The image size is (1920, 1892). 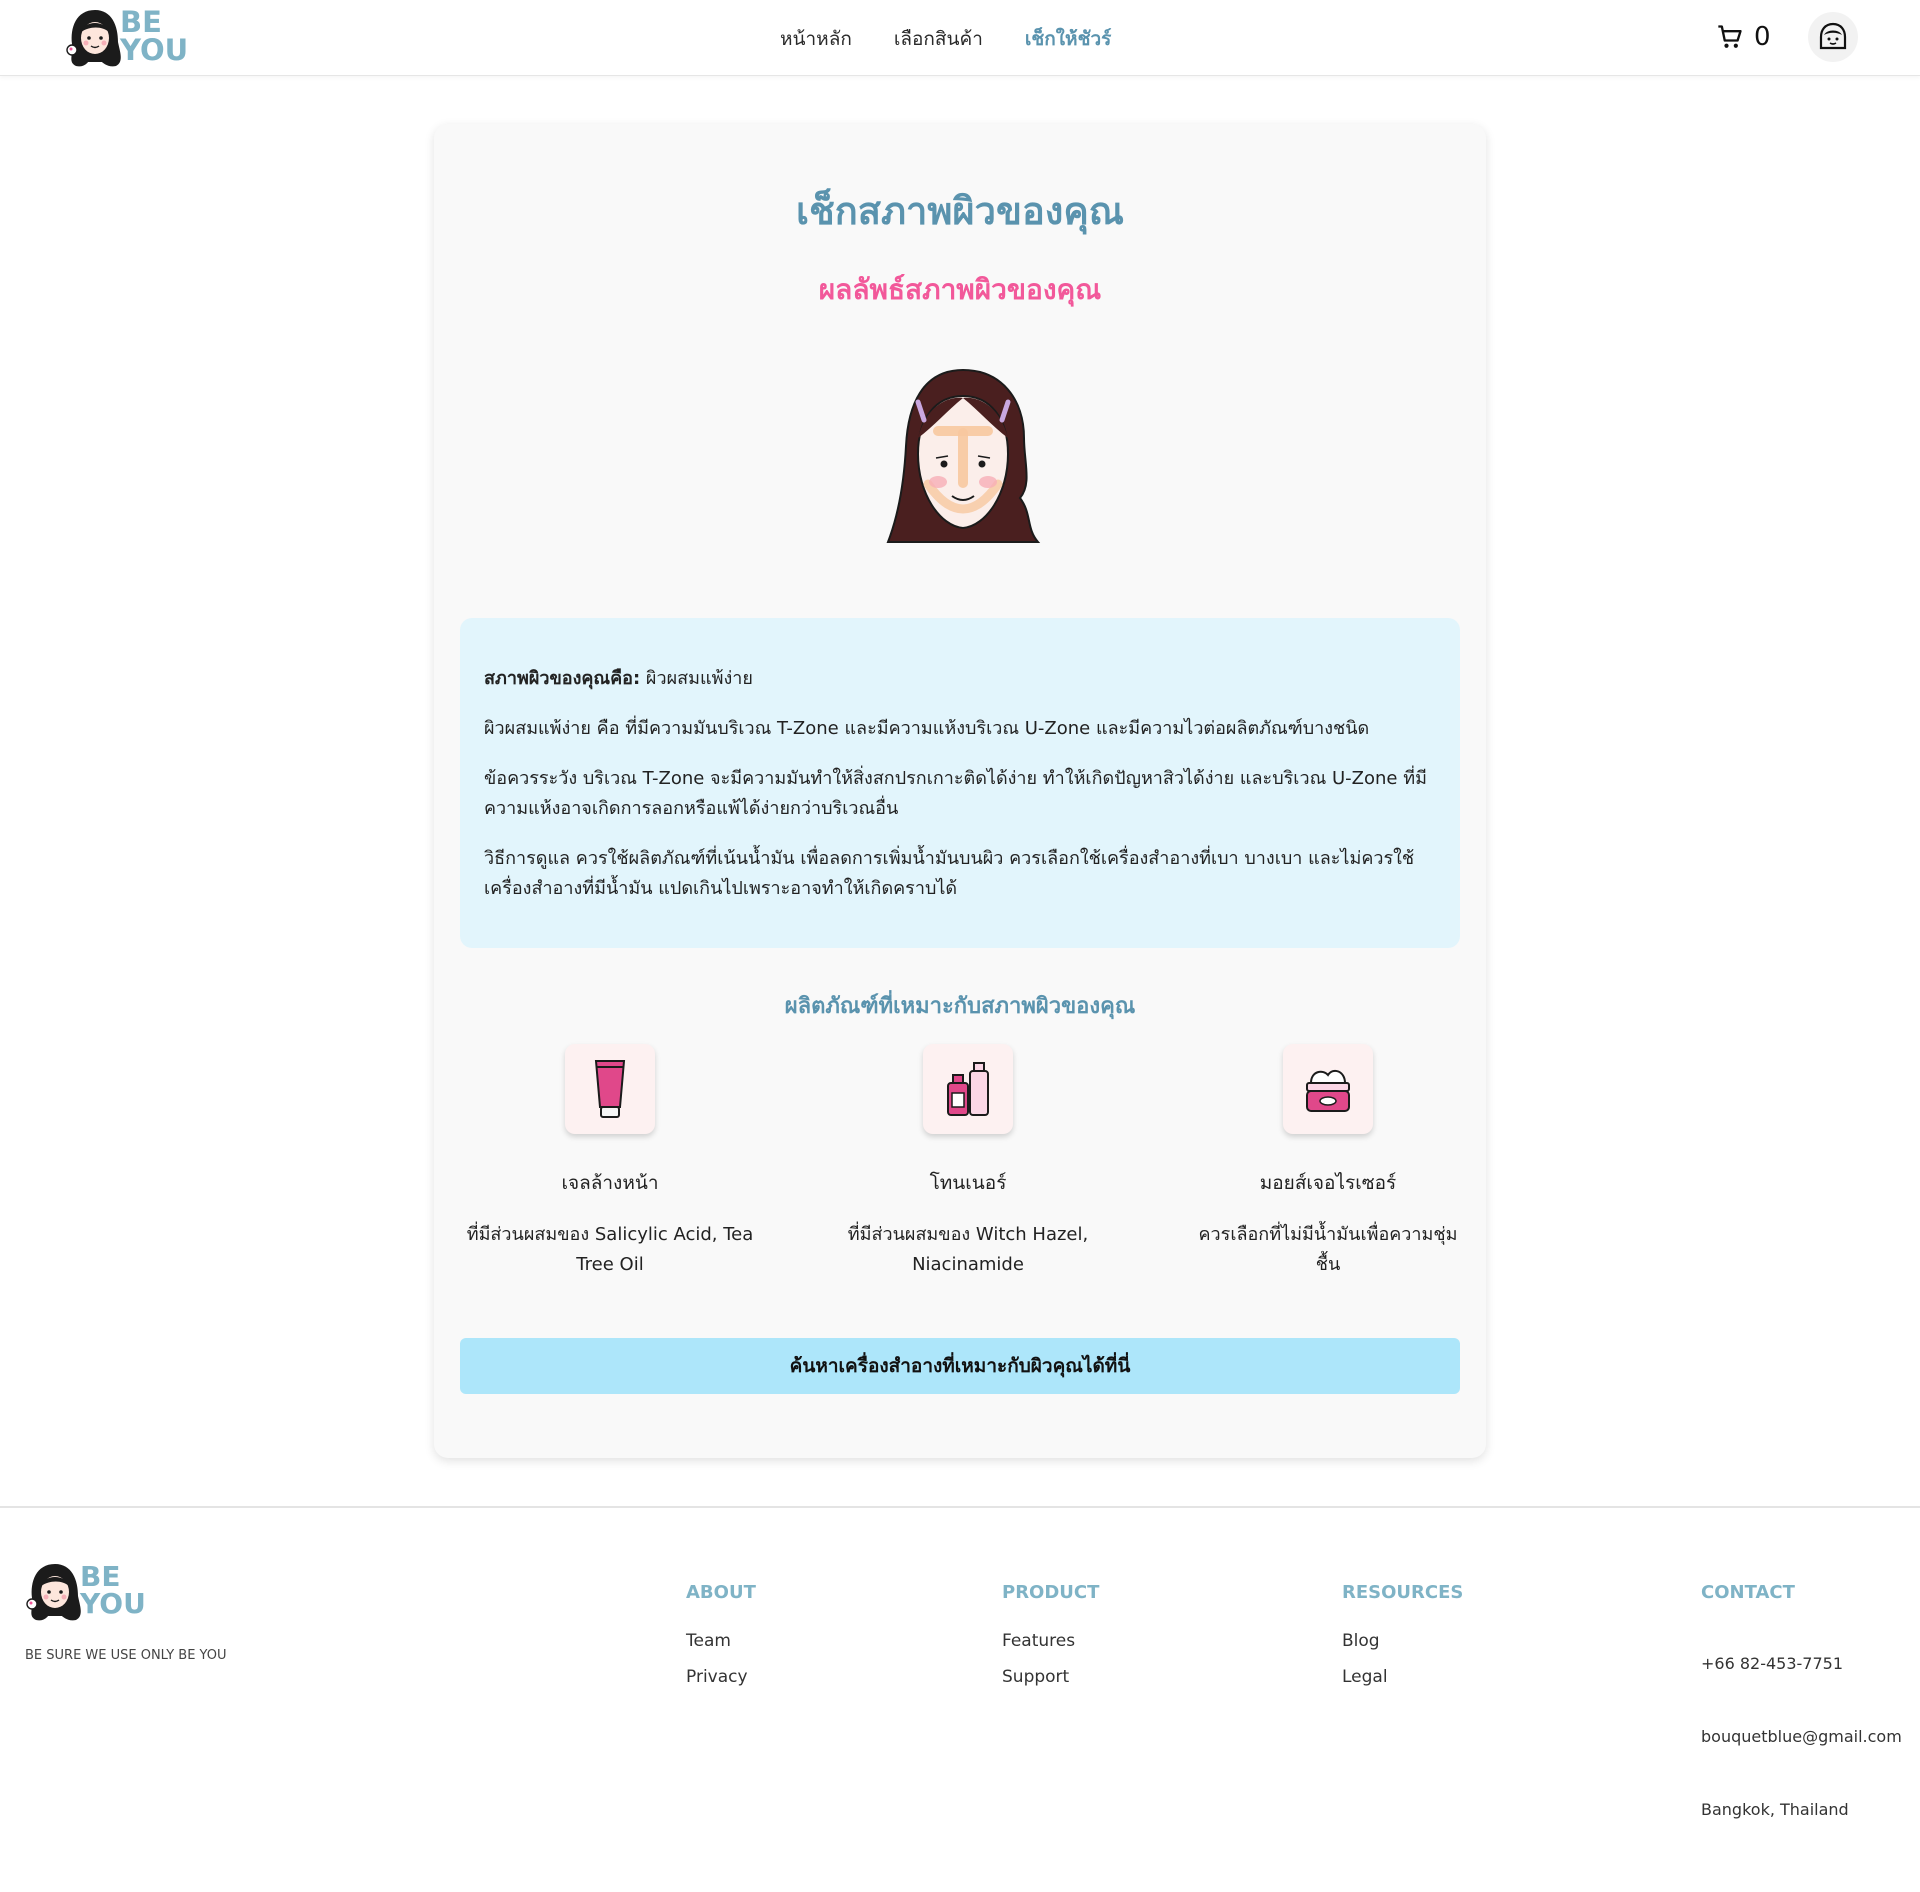 I want to click on skin-type-value: ผิวผสมแพ้ง่าย, so click(x=699, y=678).